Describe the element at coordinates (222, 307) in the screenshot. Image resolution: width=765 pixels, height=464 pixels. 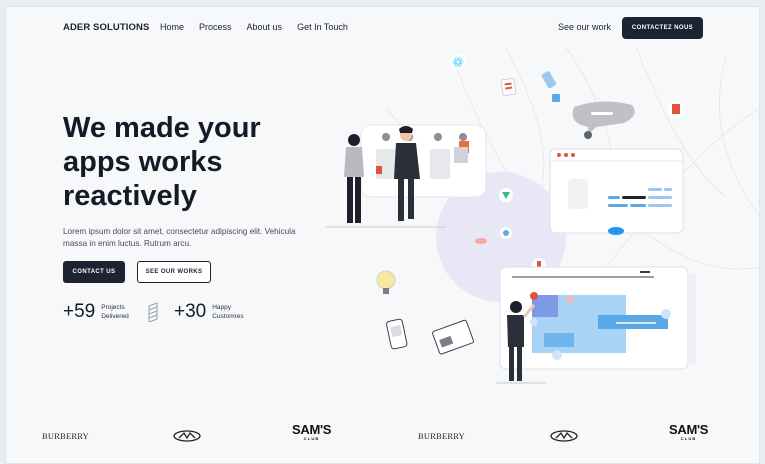
I see `stat-customers-label-1: Happy` at that location.